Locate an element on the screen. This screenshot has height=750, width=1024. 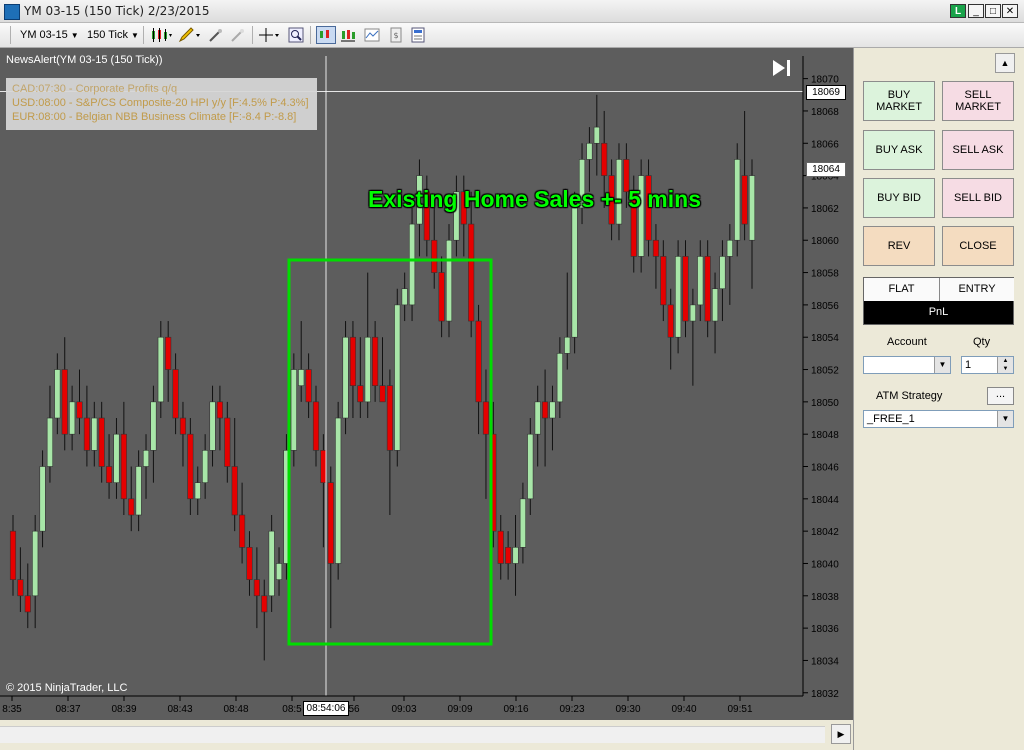
close-position-button: CLOSE is located at coordinates (978, 246).